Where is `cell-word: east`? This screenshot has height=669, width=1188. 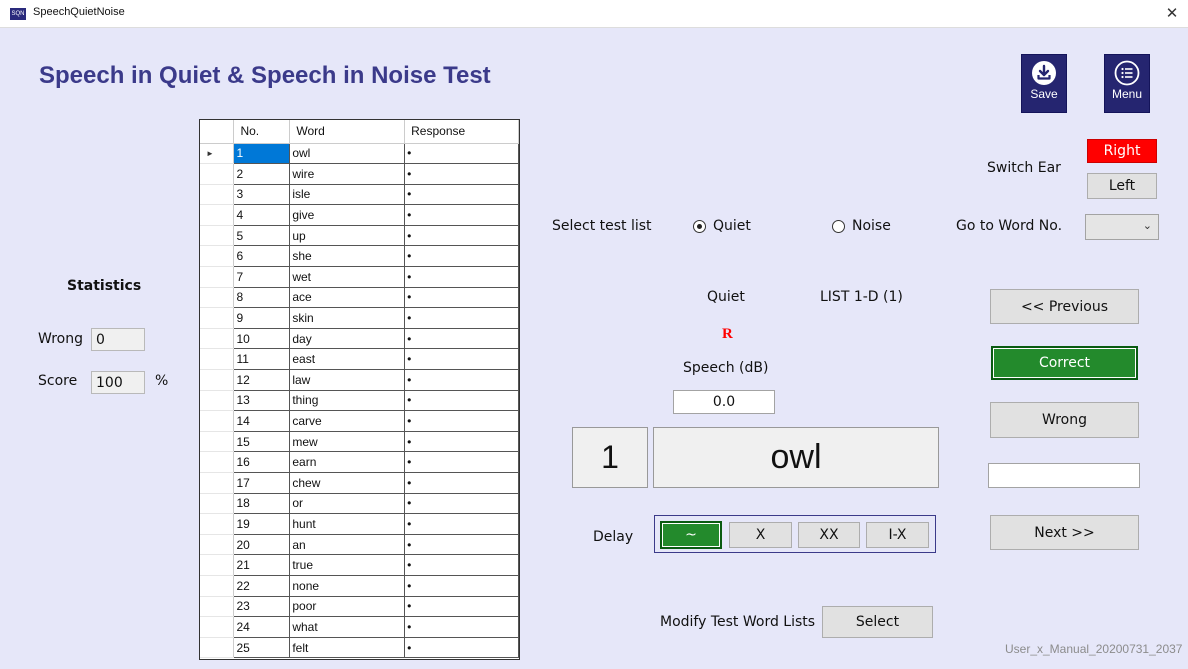
cell-word: east is located at coordinates (347, 359).